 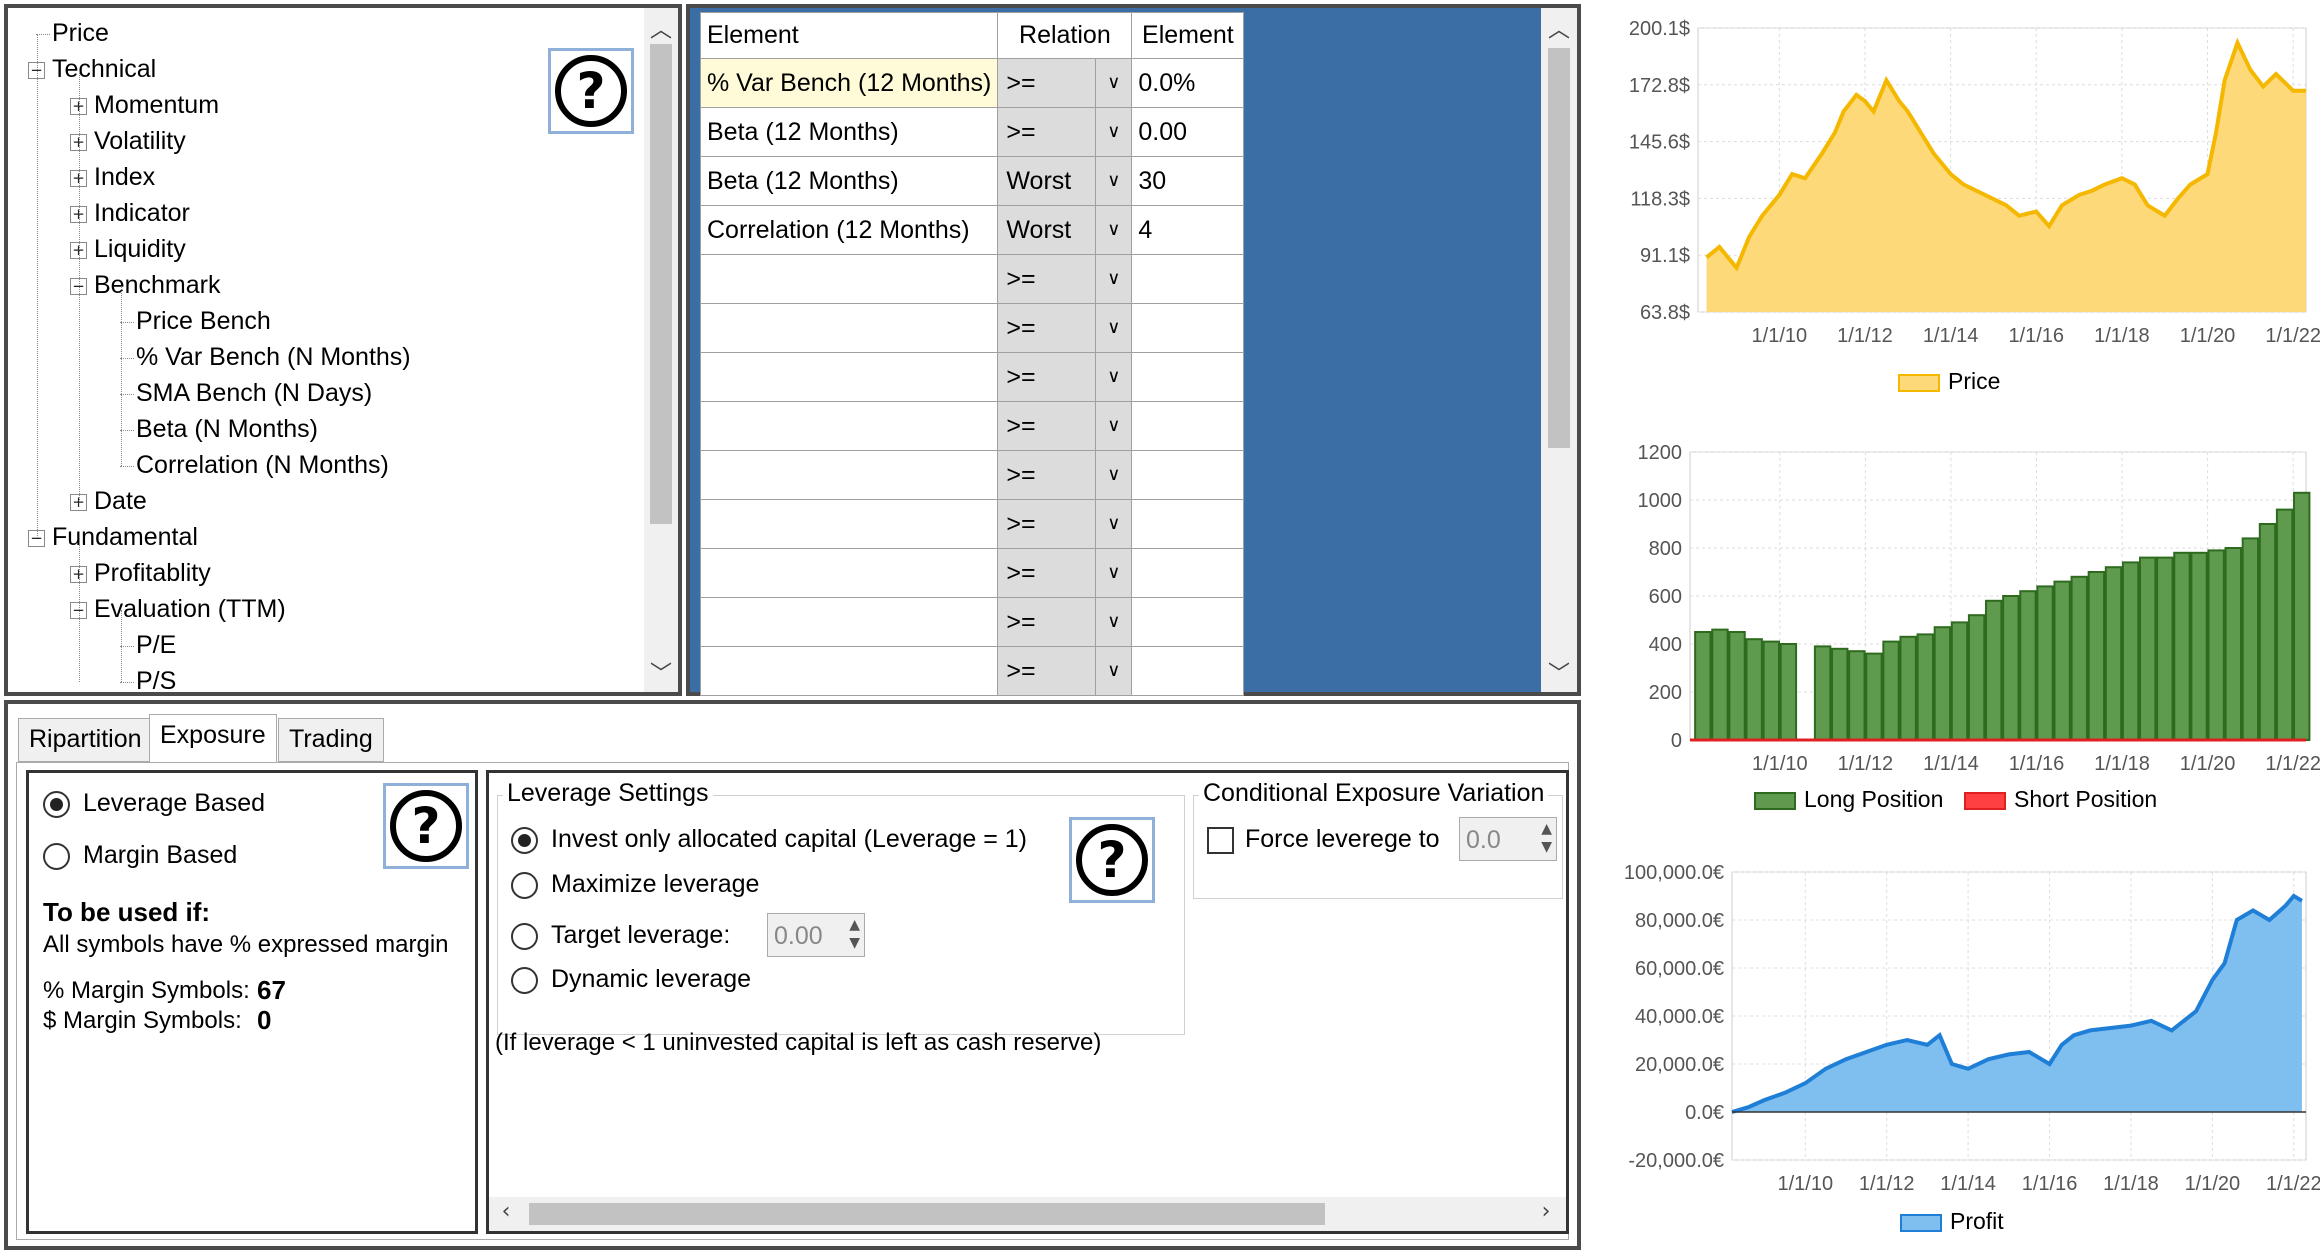 I want to click on grid-cell-value: 4, so click(x=1188, y=230).